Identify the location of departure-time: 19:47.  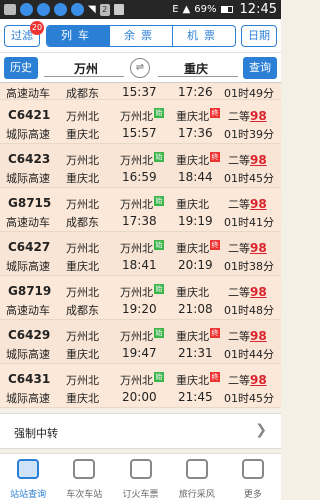
(139, 353).